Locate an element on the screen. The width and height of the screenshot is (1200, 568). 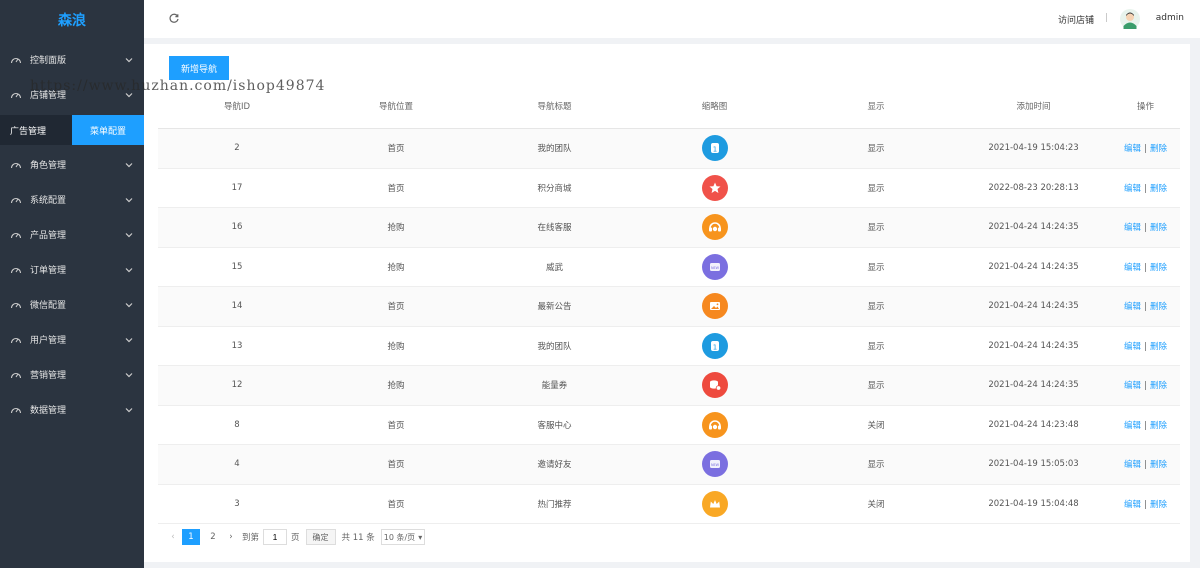
sidebar-item: 数据管理 is located at coordinates (72, 409).